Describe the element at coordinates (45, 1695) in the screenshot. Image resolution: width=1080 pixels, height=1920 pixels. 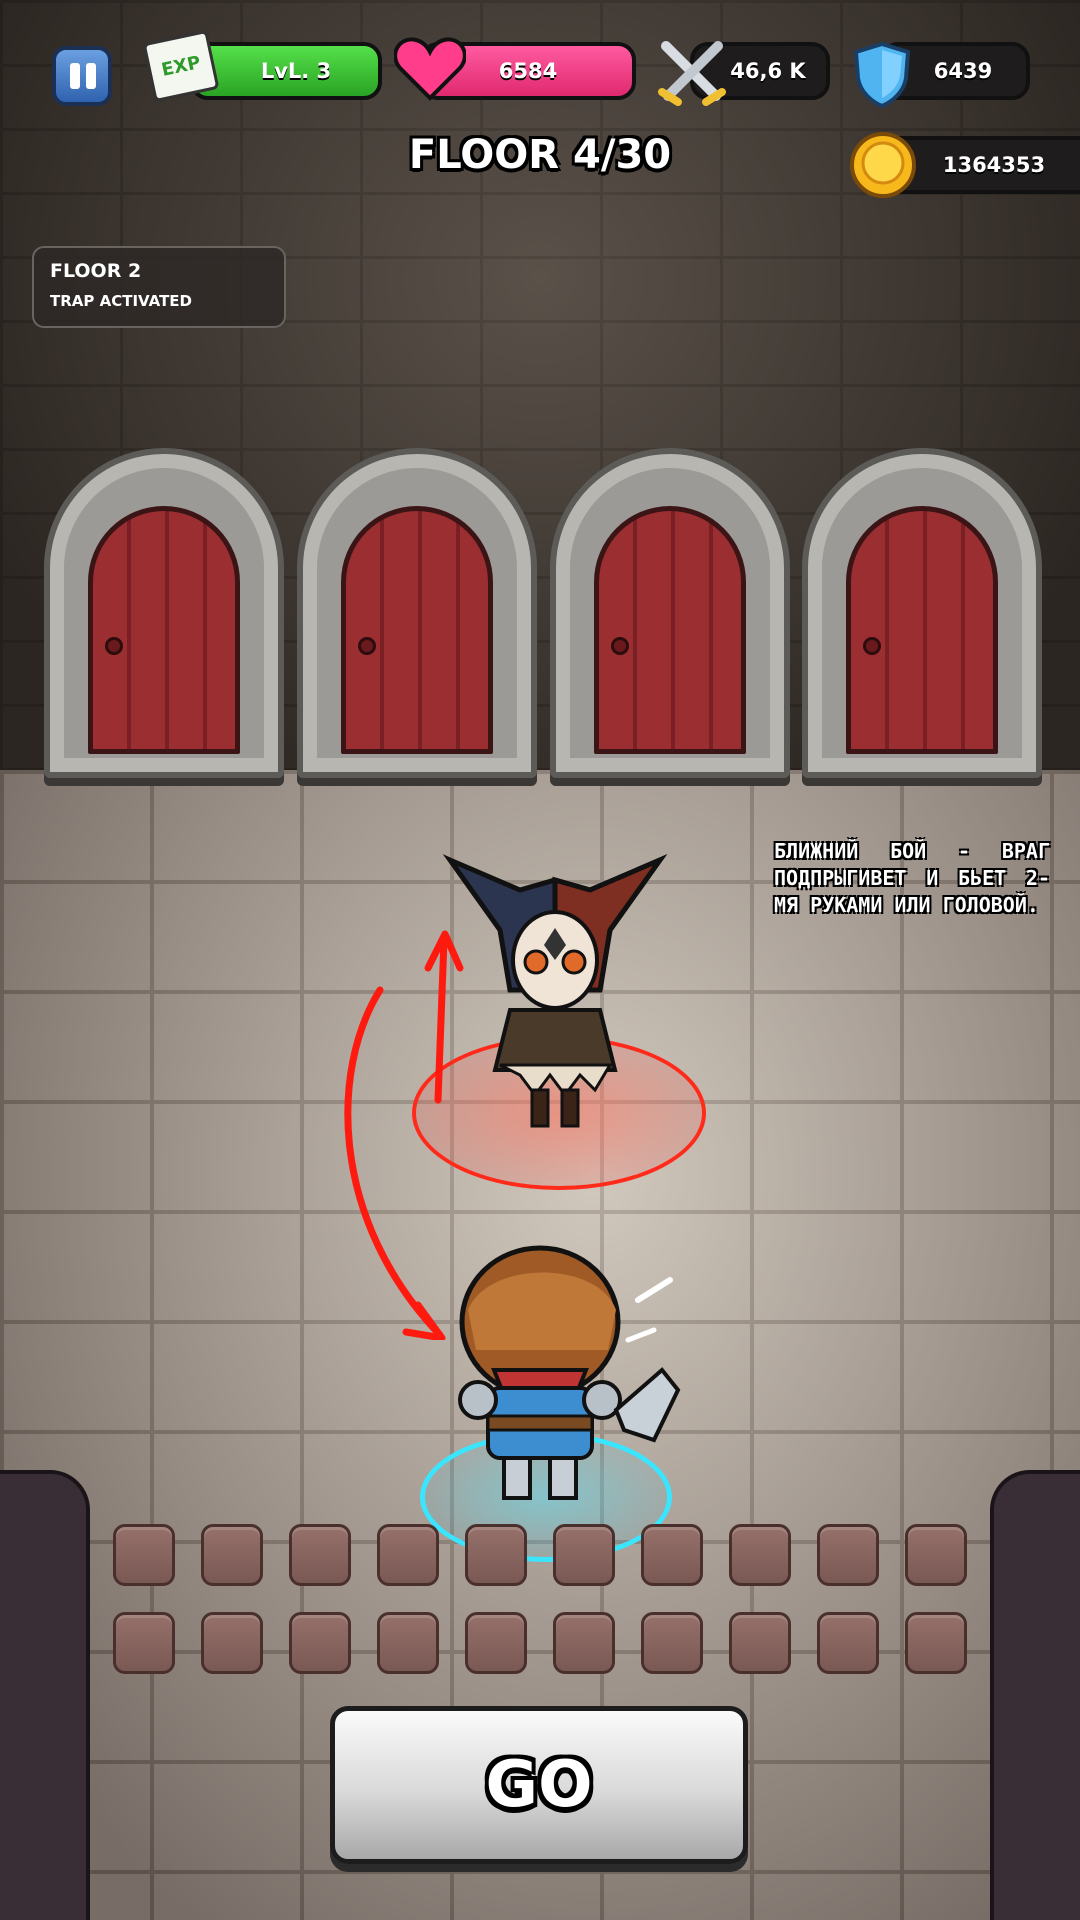
I see `left-rock` at that location.